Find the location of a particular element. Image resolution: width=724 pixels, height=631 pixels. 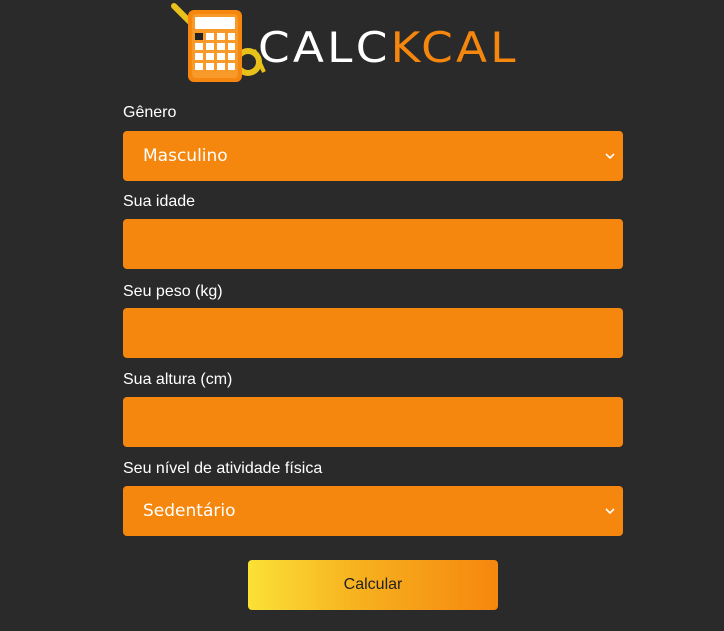

header: CALCKCAL is located at coordinates (362, 45).